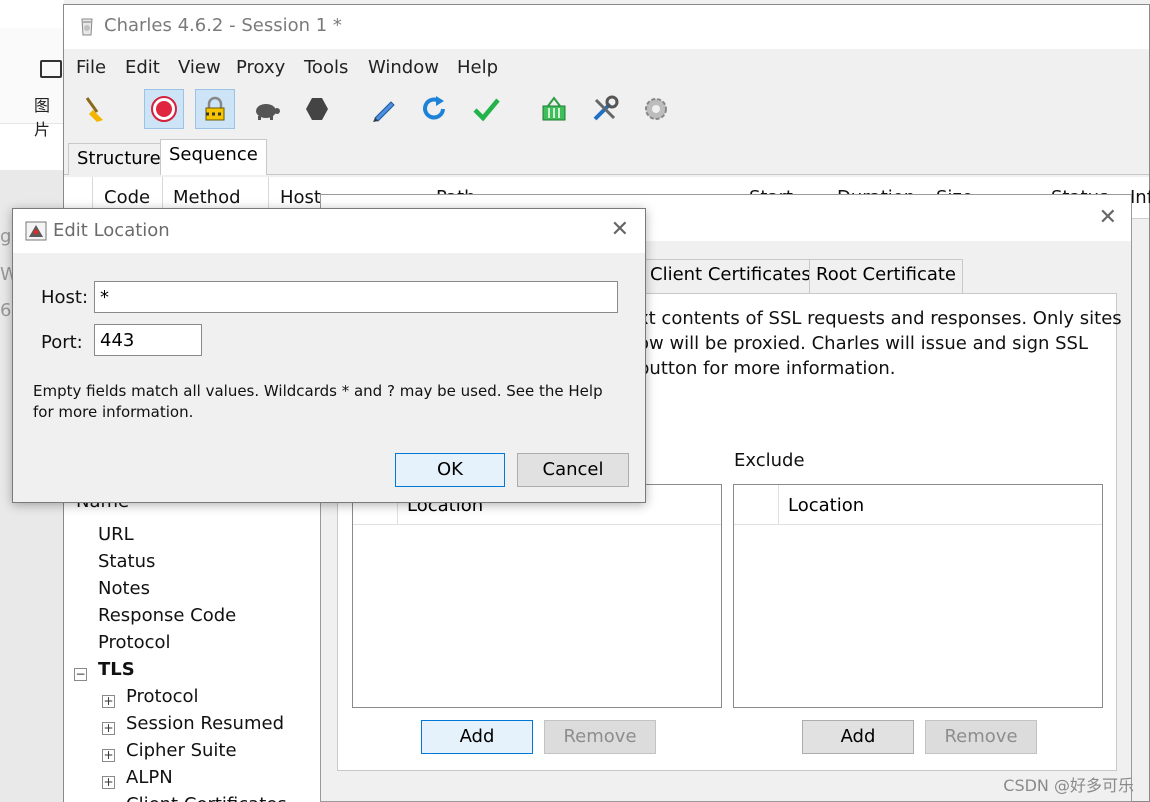  I want to click on tab-structure: Structure, so click(119, 159).